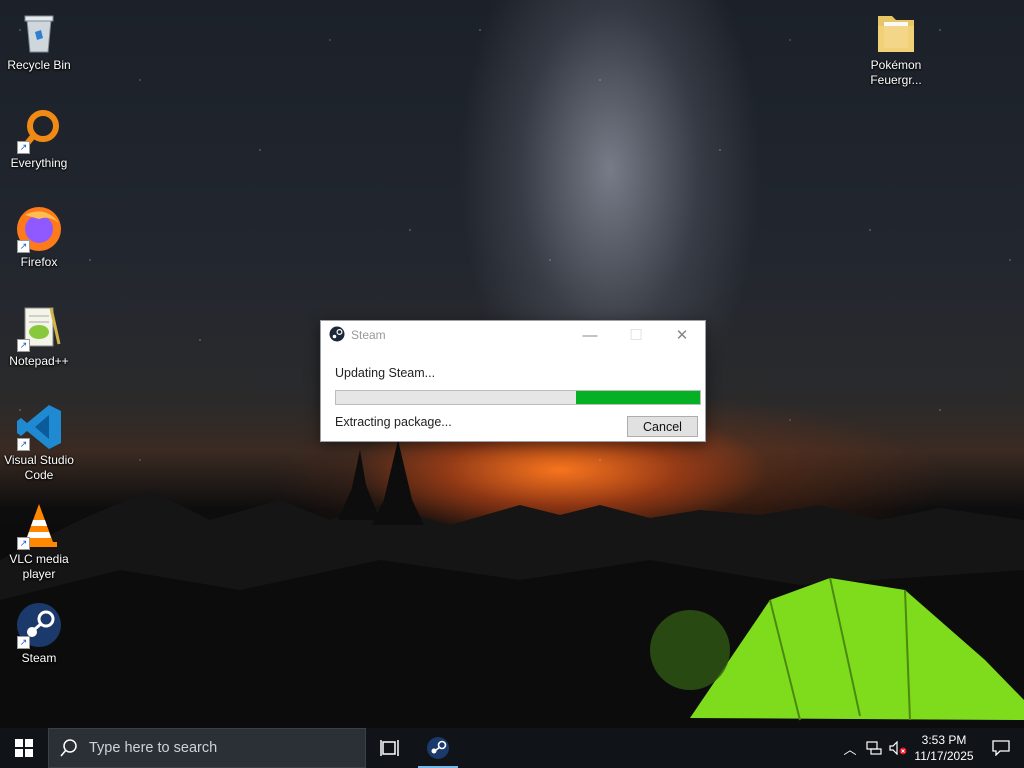 This screenshot has height=768, width=1024. What do you see at coordinates (153, 748) in the screenshot?
I see `search-placeholder: Type here to search` at bounding box center [153, 748].